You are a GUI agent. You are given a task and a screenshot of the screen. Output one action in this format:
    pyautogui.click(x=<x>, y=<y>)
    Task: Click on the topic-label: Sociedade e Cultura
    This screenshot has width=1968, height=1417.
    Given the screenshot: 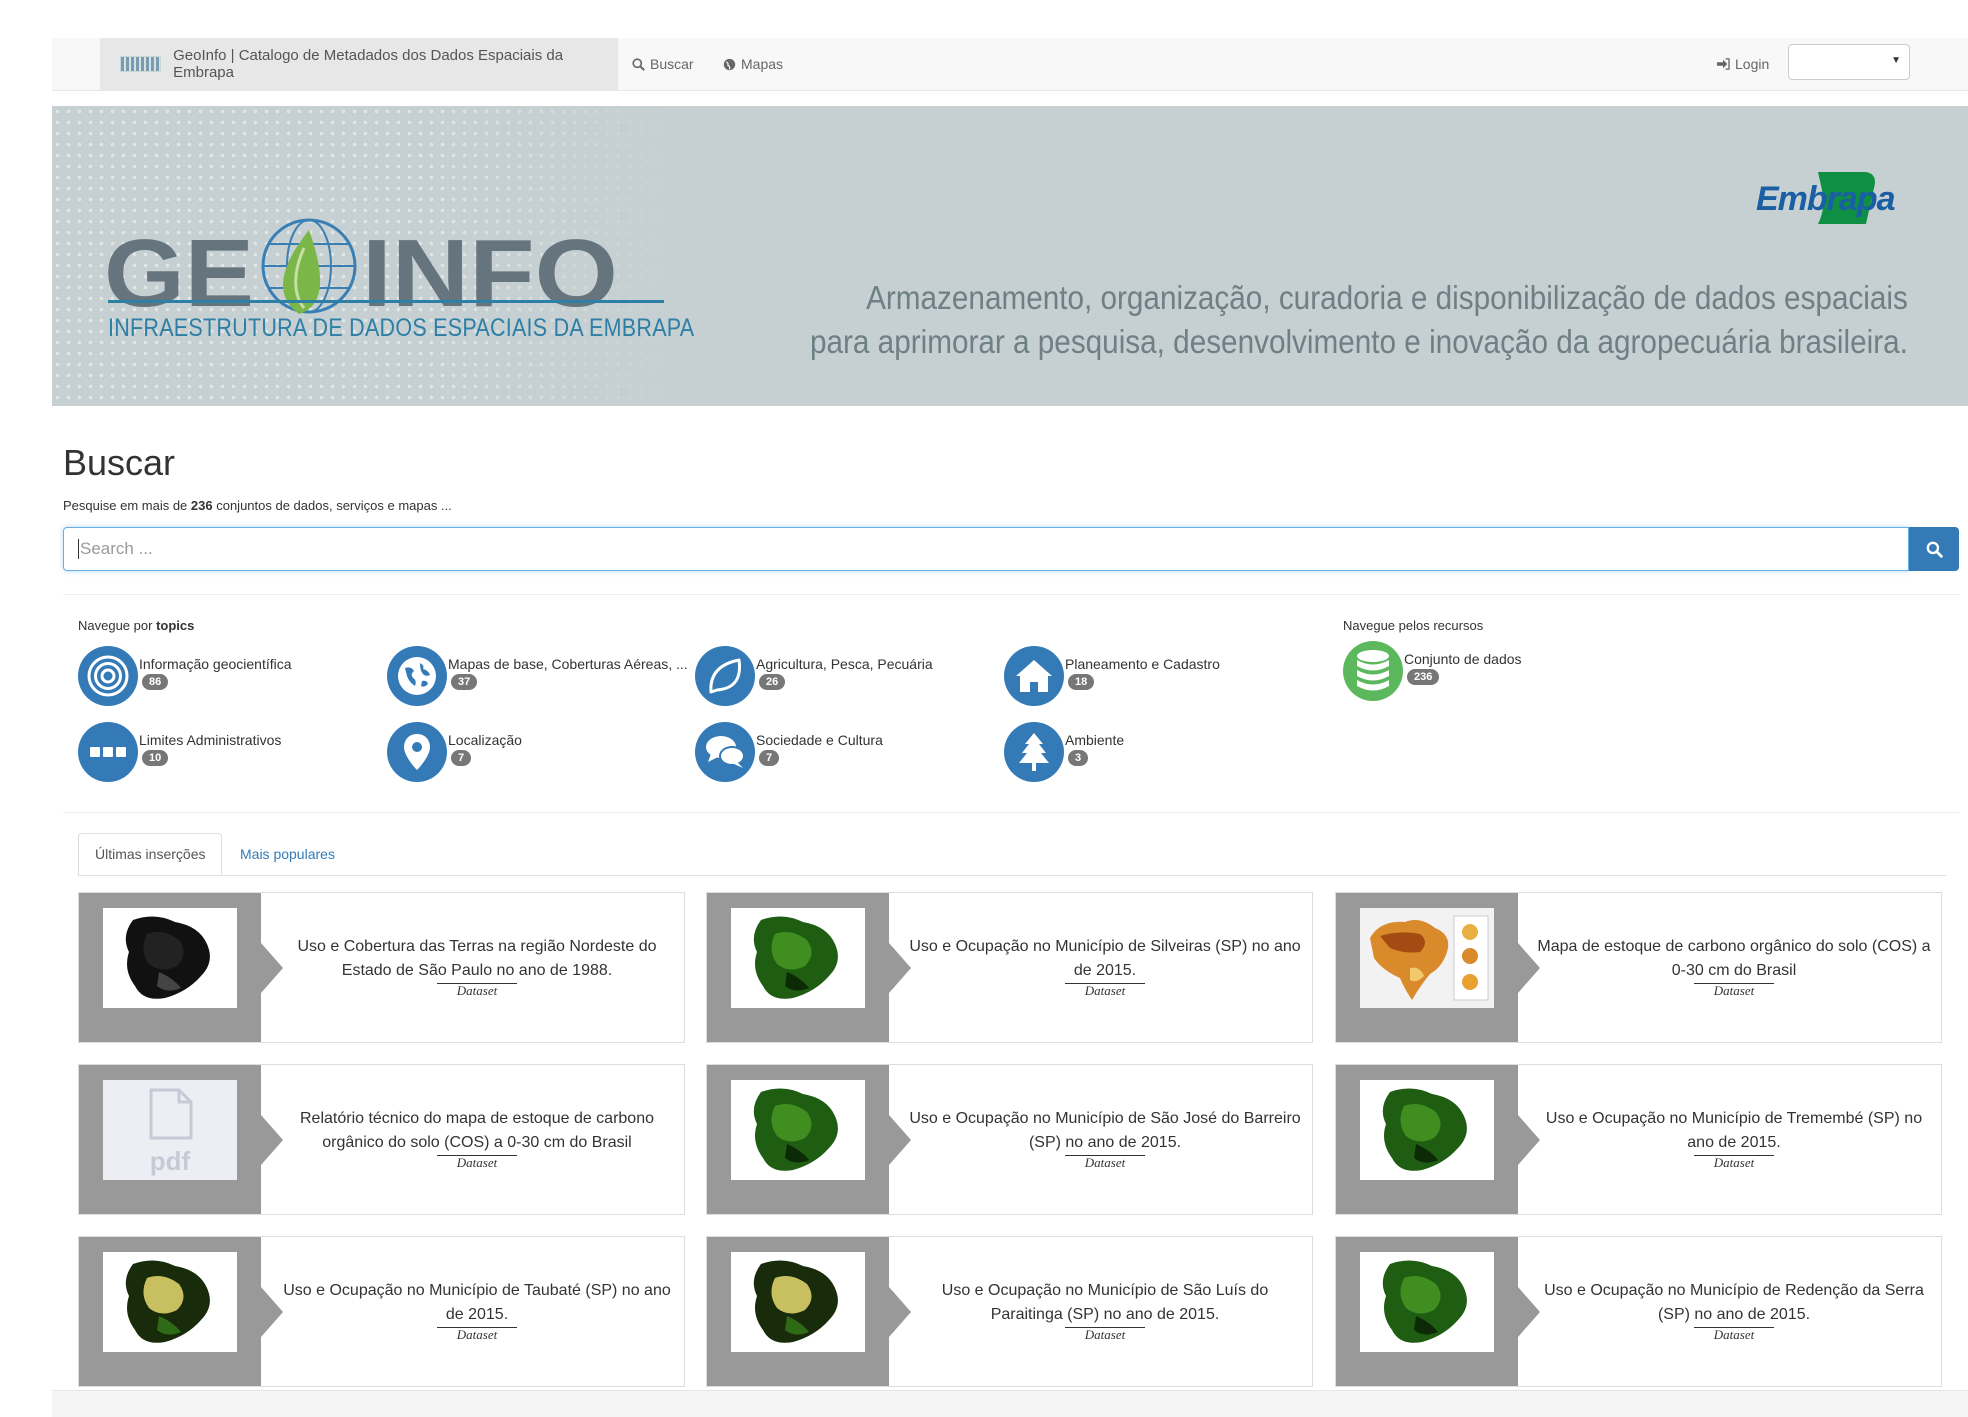 What is the action you would take?
    pyautogui.click(x=819, y=740)
    